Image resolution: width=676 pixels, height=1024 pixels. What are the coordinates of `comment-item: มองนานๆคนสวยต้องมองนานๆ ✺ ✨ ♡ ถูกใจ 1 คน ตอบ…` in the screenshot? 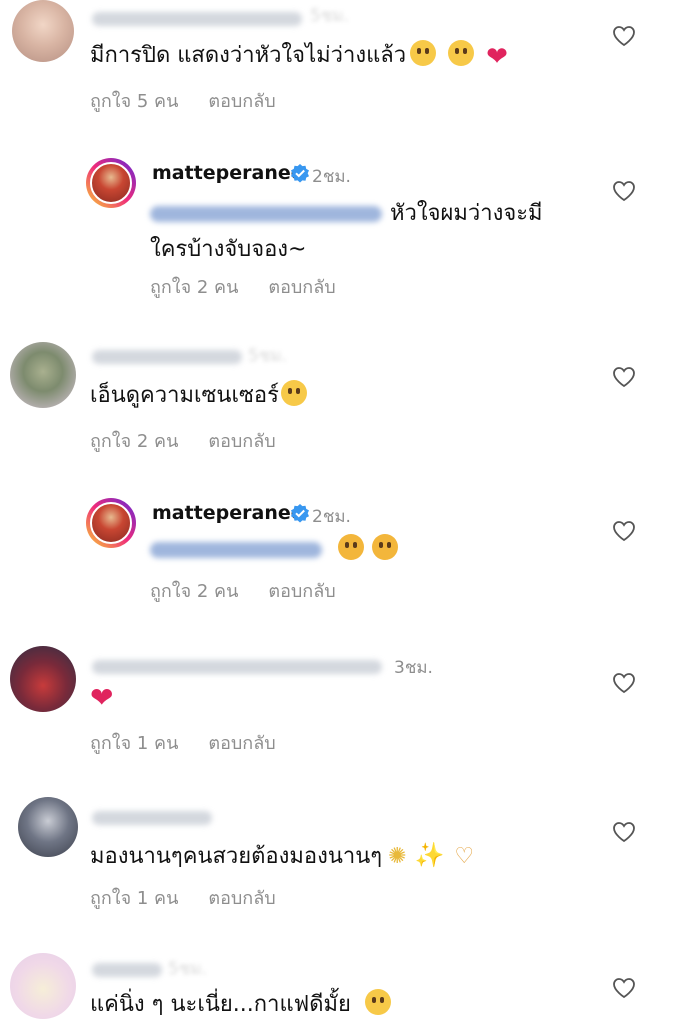 It's located at (338, 860).